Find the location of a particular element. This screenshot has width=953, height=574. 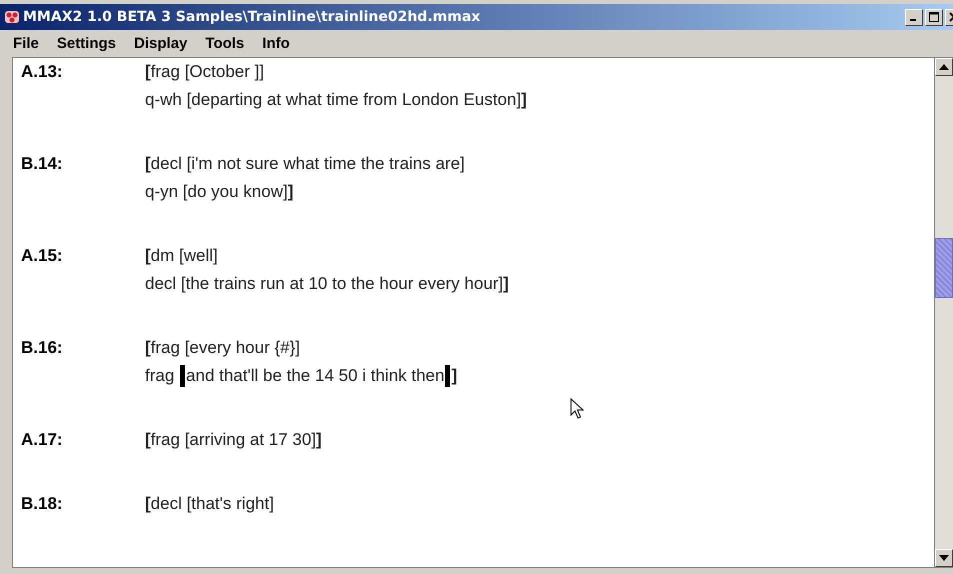

menu-item: File is located at coordinates (26, 43).